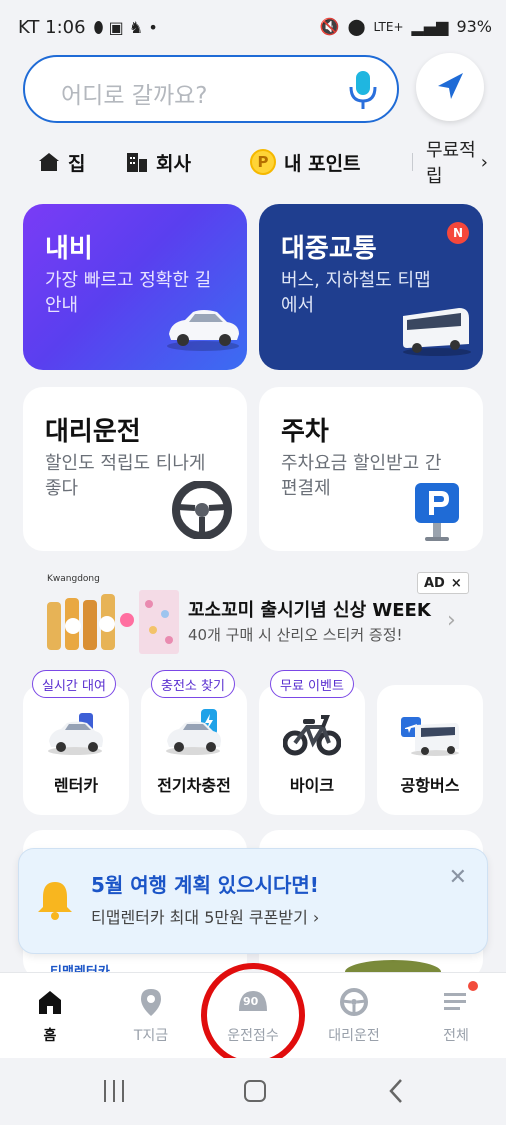 This screenshot has width=506, height=1125. Describe the element at coordinates (251, 1001) in the screenshot. I see `score-value: 90` at that location.